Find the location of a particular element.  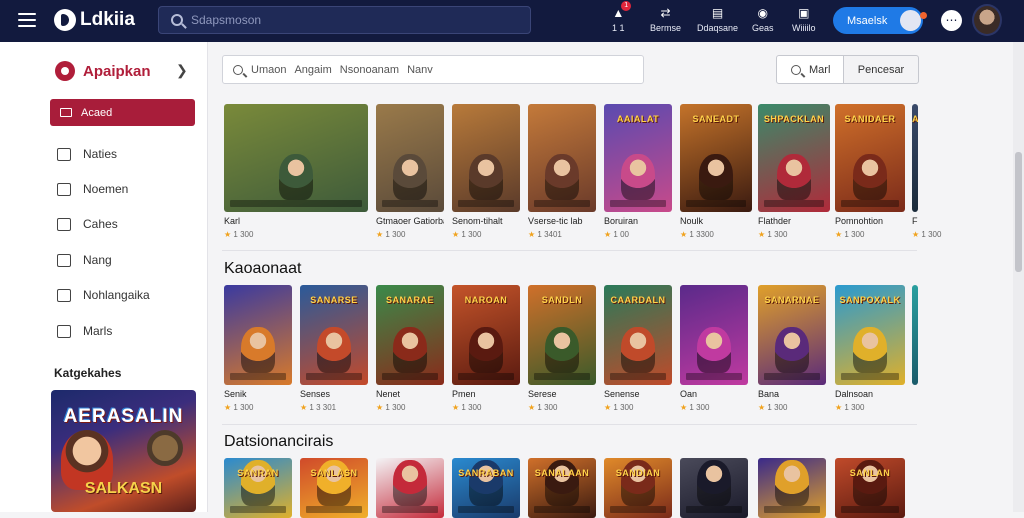

filter-chip: Nanv is located at coordinates (420, 70).